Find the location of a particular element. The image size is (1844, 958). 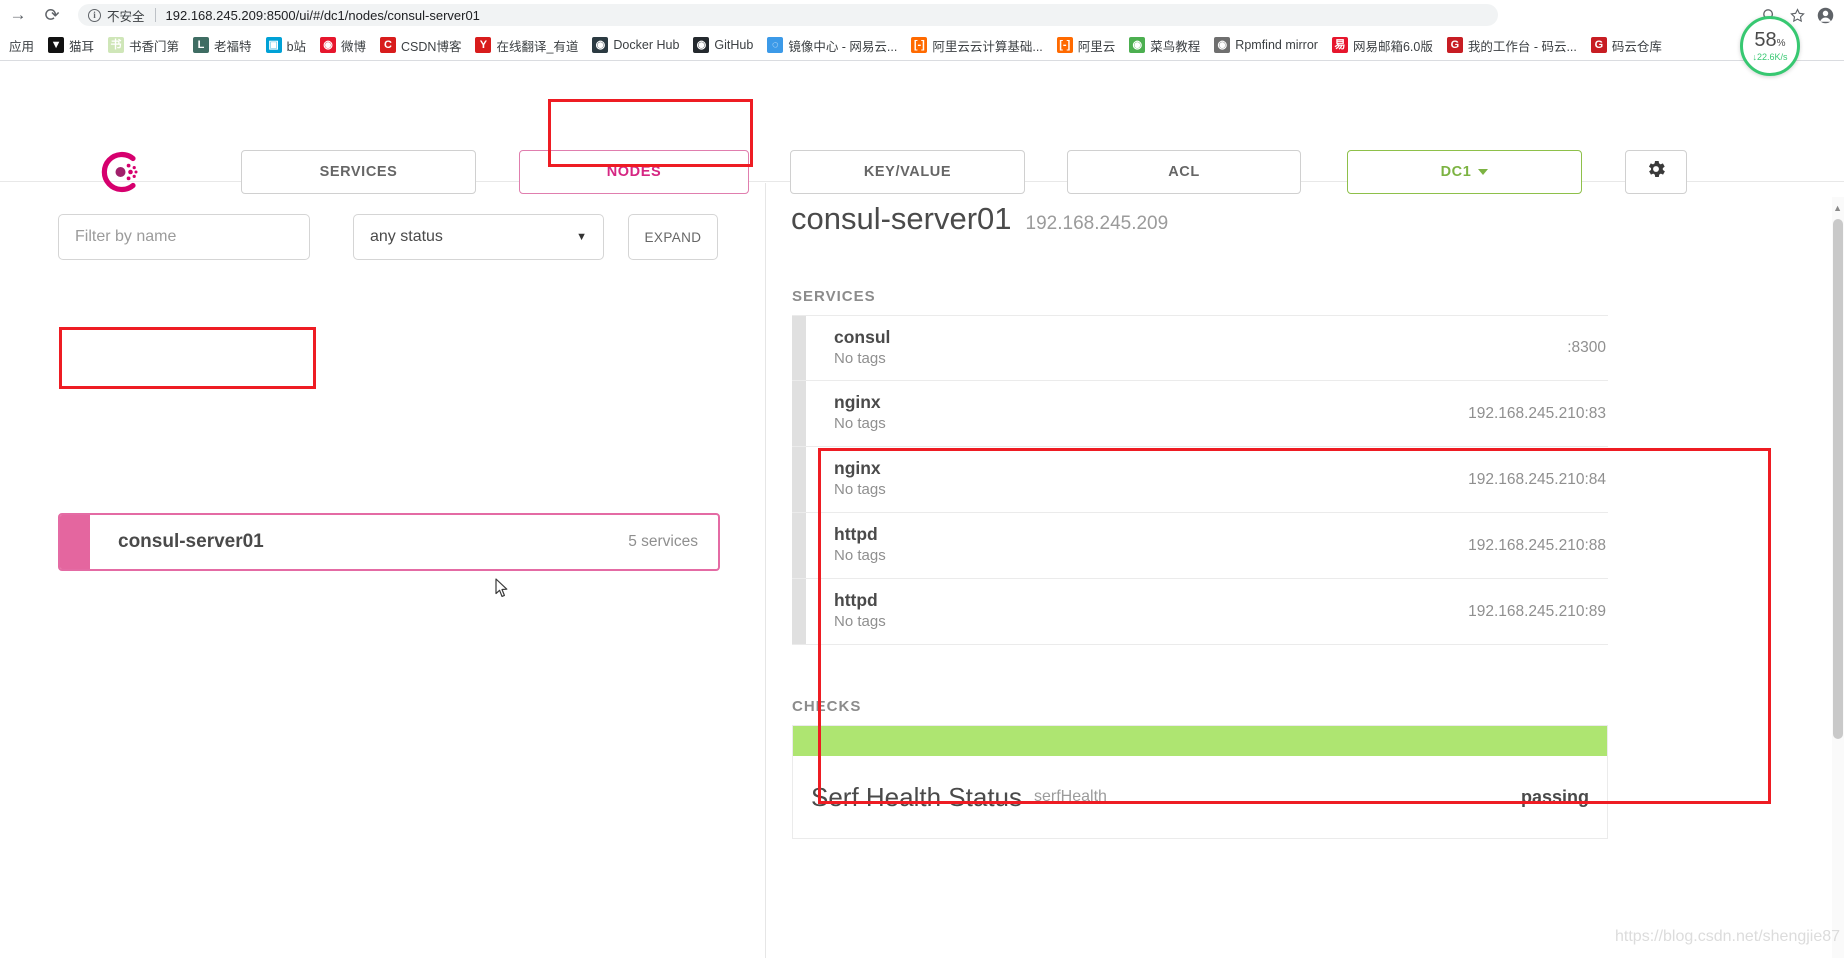

weibo-icon: ◉ is located at coordinates (328, 45).